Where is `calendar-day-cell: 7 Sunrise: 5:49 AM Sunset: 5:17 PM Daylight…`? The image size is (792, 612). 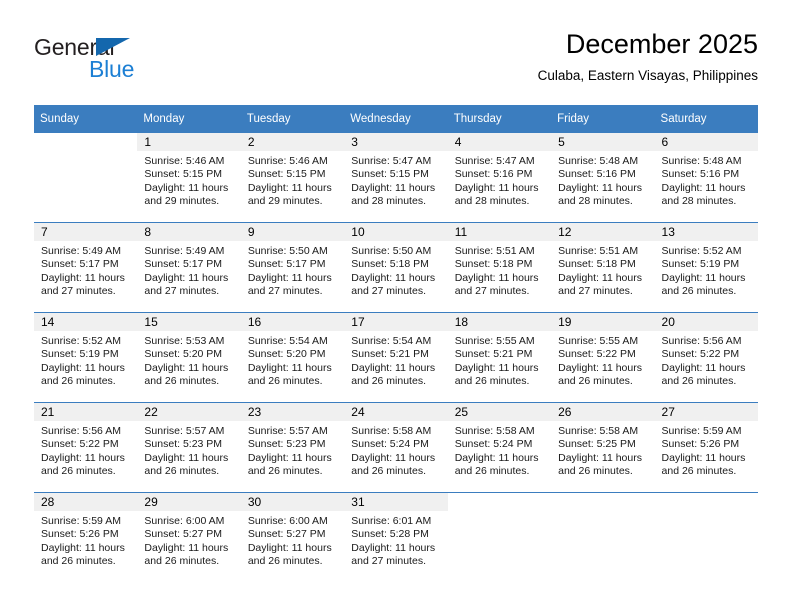 calendar-day-cell: 7 Sunrise: 5:49 AM Sunset: 5:17 PM Daylight… is located at coordinates (86, 267).